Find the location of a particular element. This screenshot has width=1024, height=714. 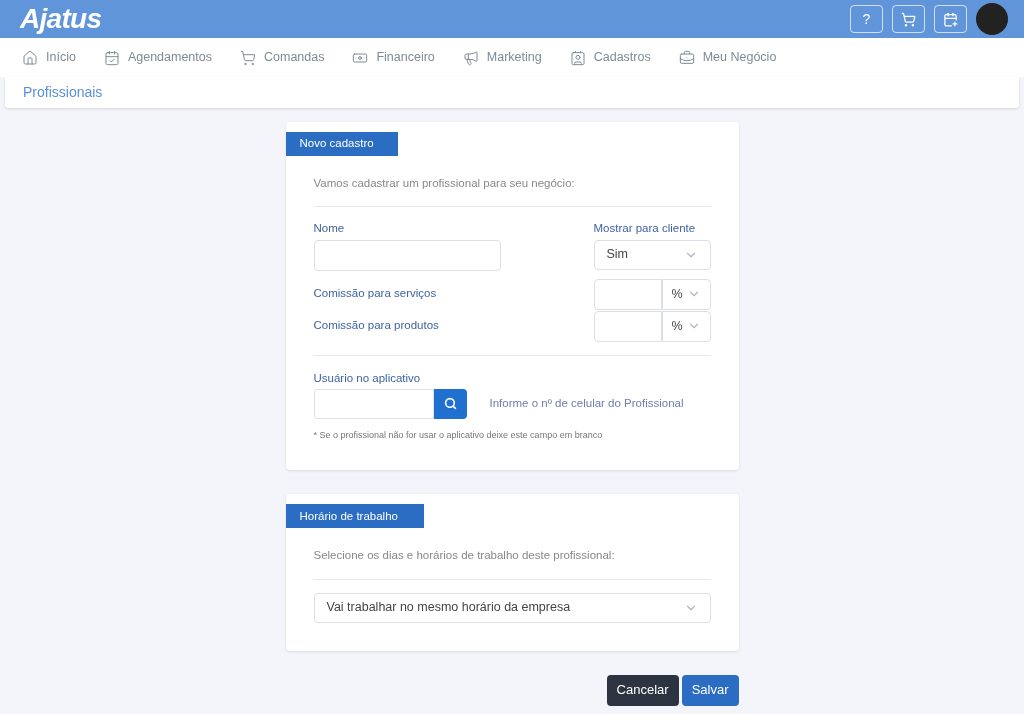

save-button: Salvar is located at coordinates (710, 690).